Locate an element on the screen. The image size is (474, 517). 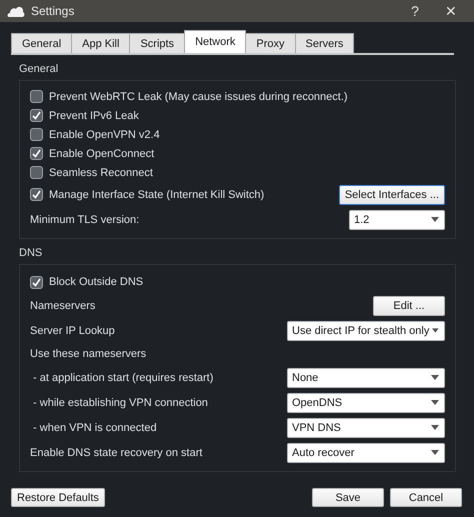
window-title: Settings is located at coordinates (53, 11).